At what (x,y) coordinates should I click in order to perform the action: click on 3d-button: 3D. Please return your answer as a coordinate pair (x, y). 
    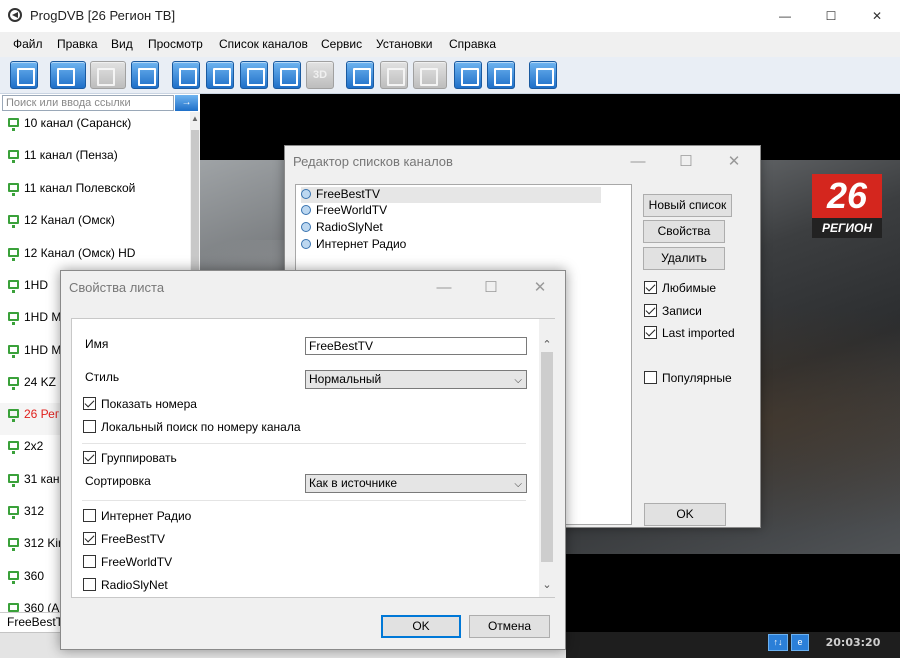
    Looking at the image, I should click on (320, 75).